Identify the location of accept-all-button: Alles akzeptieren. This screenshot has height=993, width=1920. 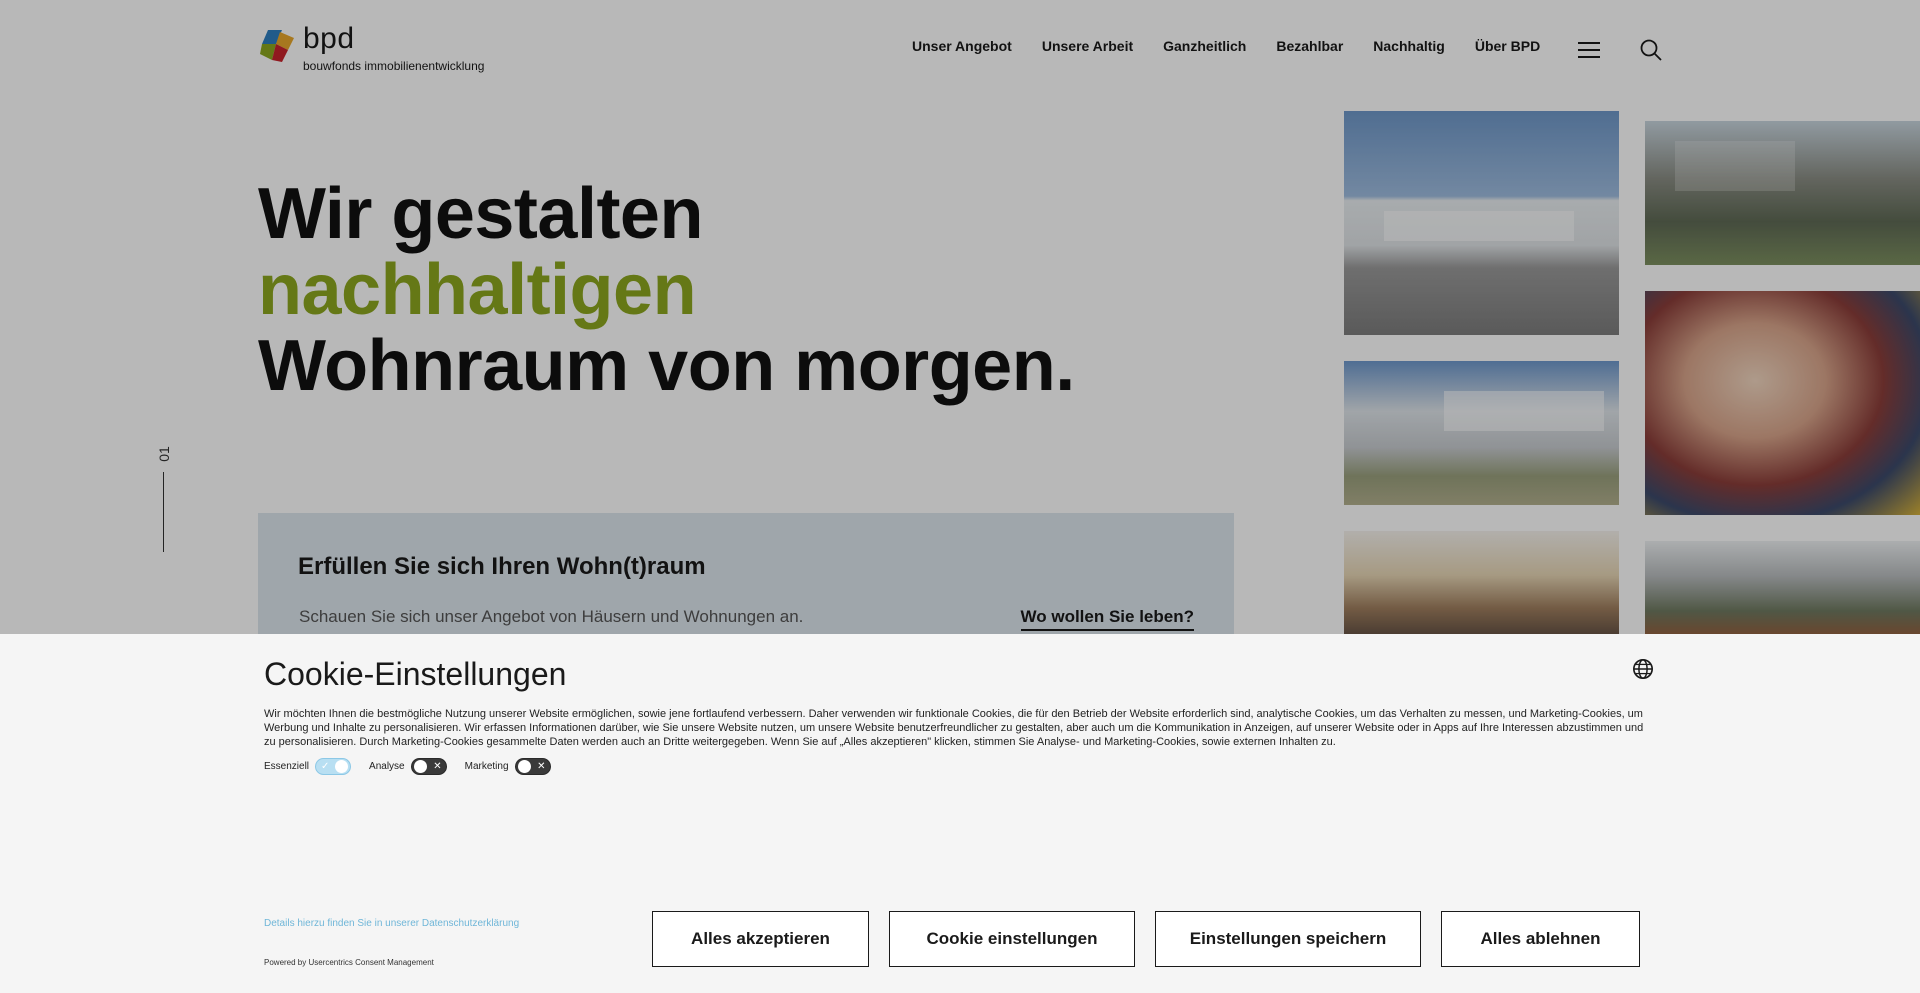
(760, 939).